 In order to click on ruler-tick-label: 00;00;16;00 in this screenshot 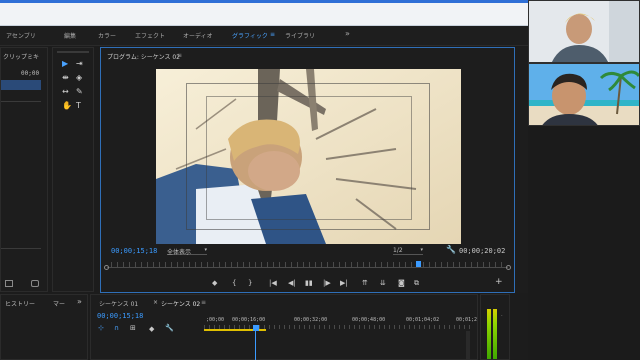, I will do `click(249, 320)`.